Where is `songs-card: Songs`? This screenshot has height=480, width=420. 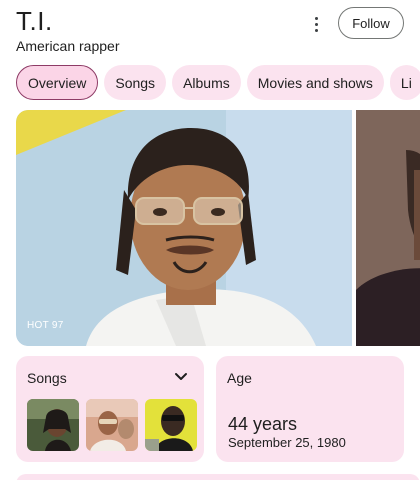 songs-card: Songs is located at coordinates (110, 409).